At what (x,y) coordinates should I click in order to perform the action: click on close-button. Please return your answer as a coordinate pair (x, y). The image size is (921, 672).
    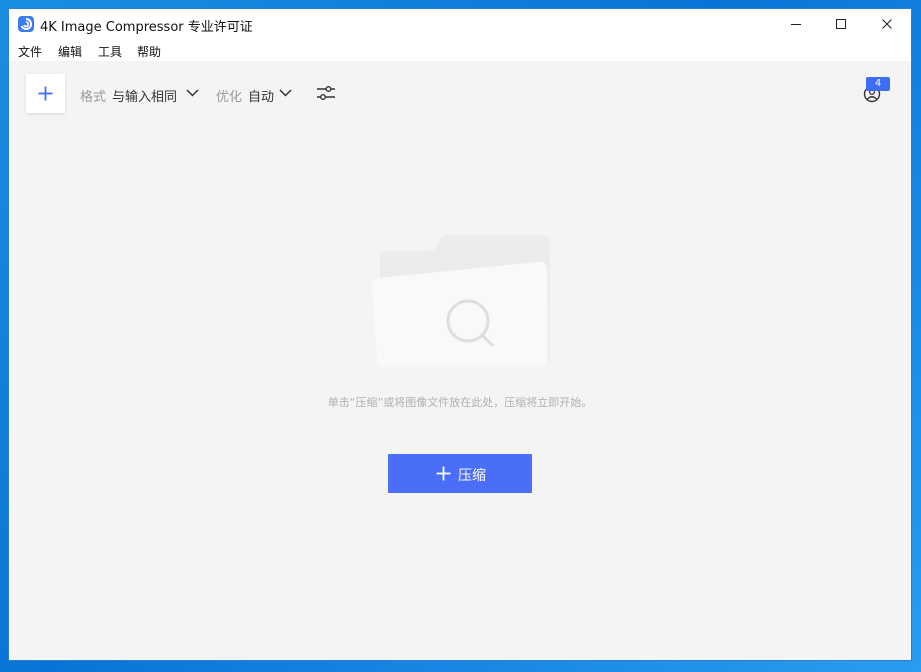
    Looking at the image, I should click on (887, 24).